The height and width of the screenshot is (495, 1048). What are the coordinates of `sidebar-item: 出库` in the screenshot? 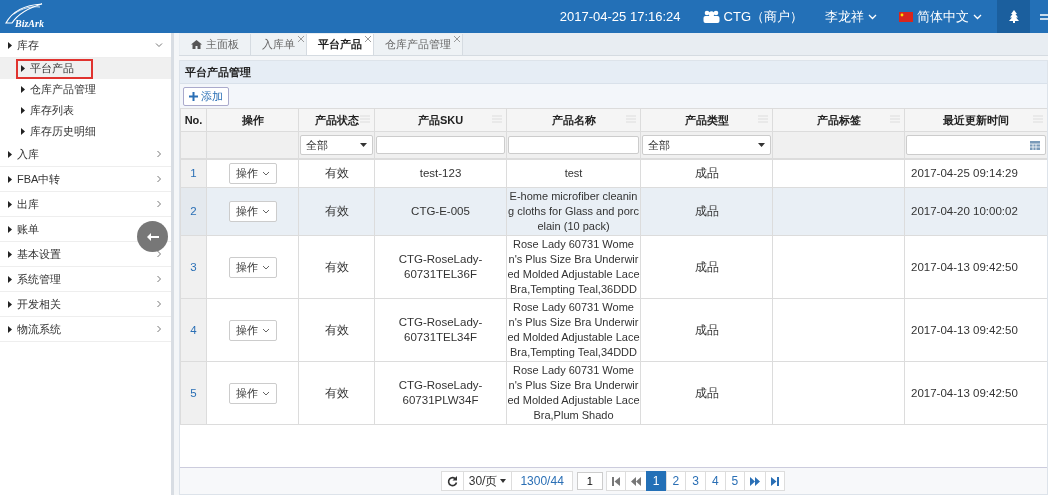 It's located at (85, 204).